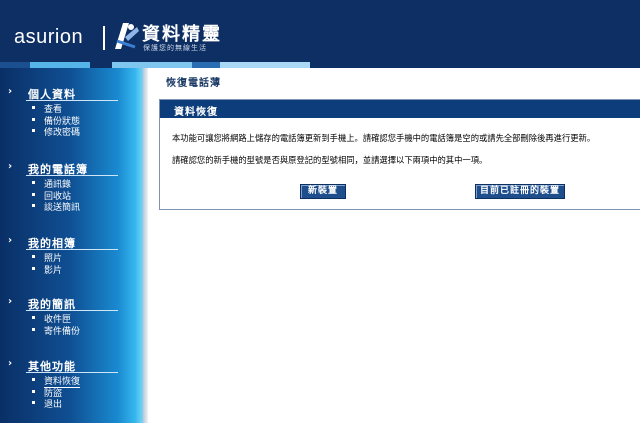 This screenshot has width=640, height=423. I want to click on sidebar-item-label: 退出, so click(53, 405).